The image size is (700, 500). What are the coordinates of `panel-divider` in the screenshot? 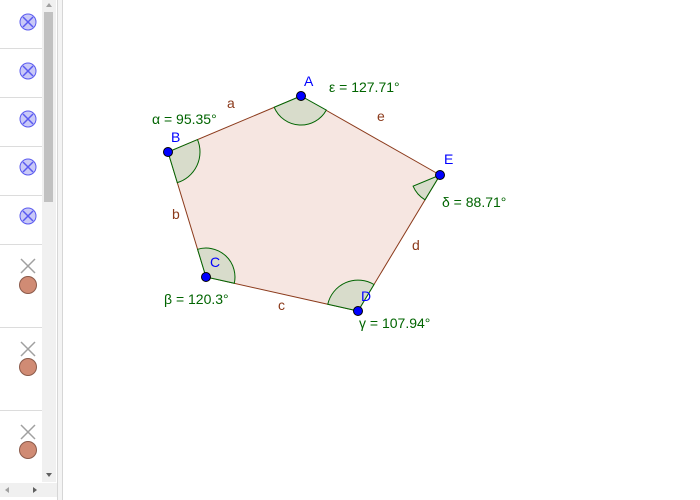 It's located at (60, 250).